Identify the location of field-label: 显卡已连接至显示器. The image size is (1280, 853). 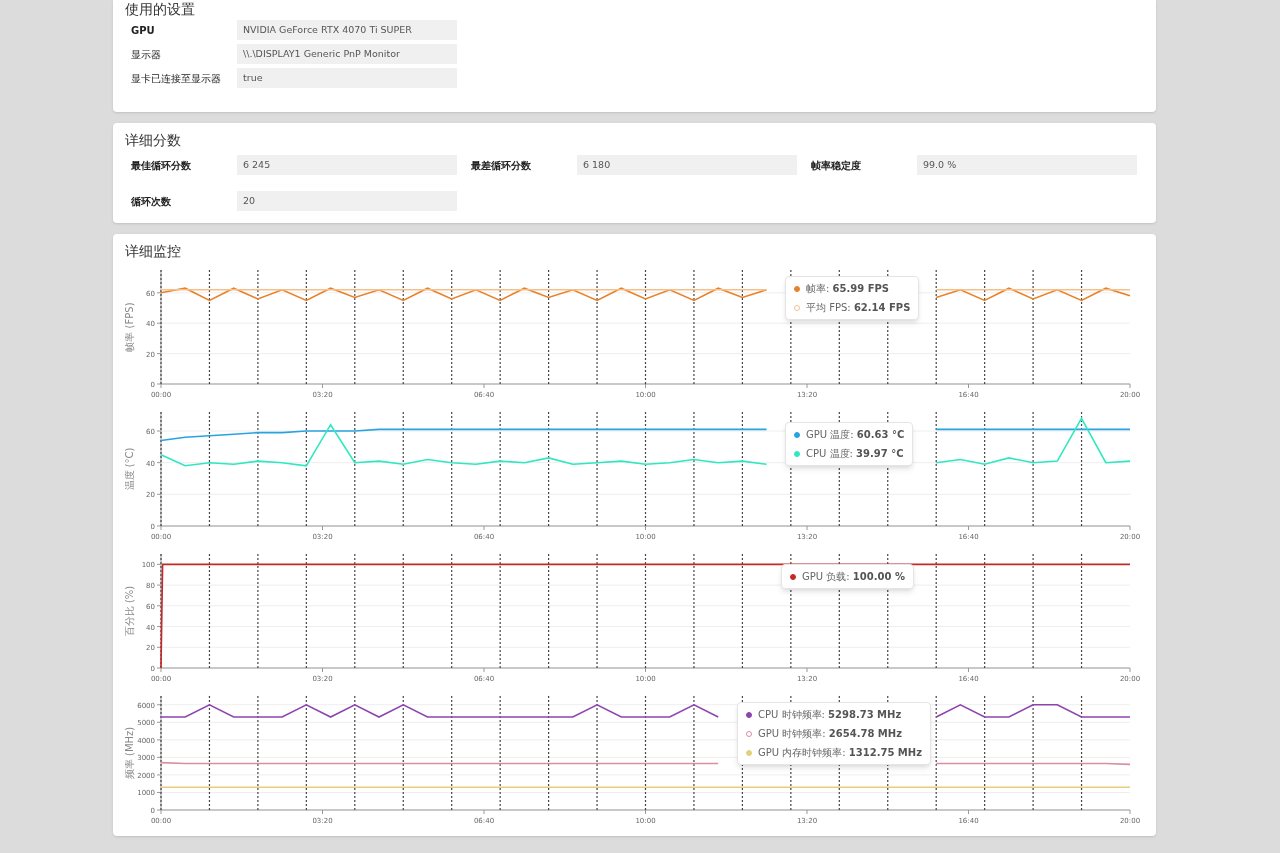
(176, 78).